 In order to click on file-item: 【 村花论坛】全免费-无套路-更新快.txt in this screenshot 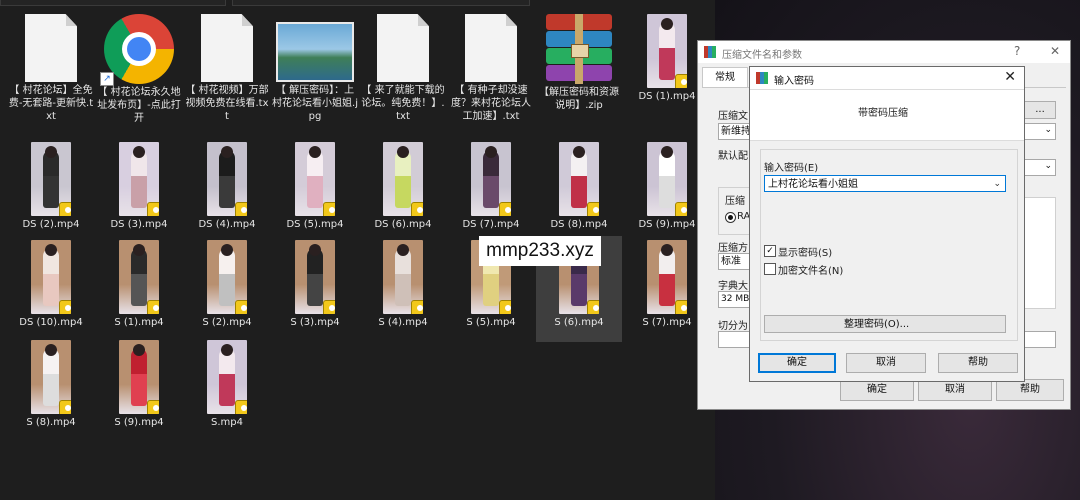, I will do `click(51, 68)`.